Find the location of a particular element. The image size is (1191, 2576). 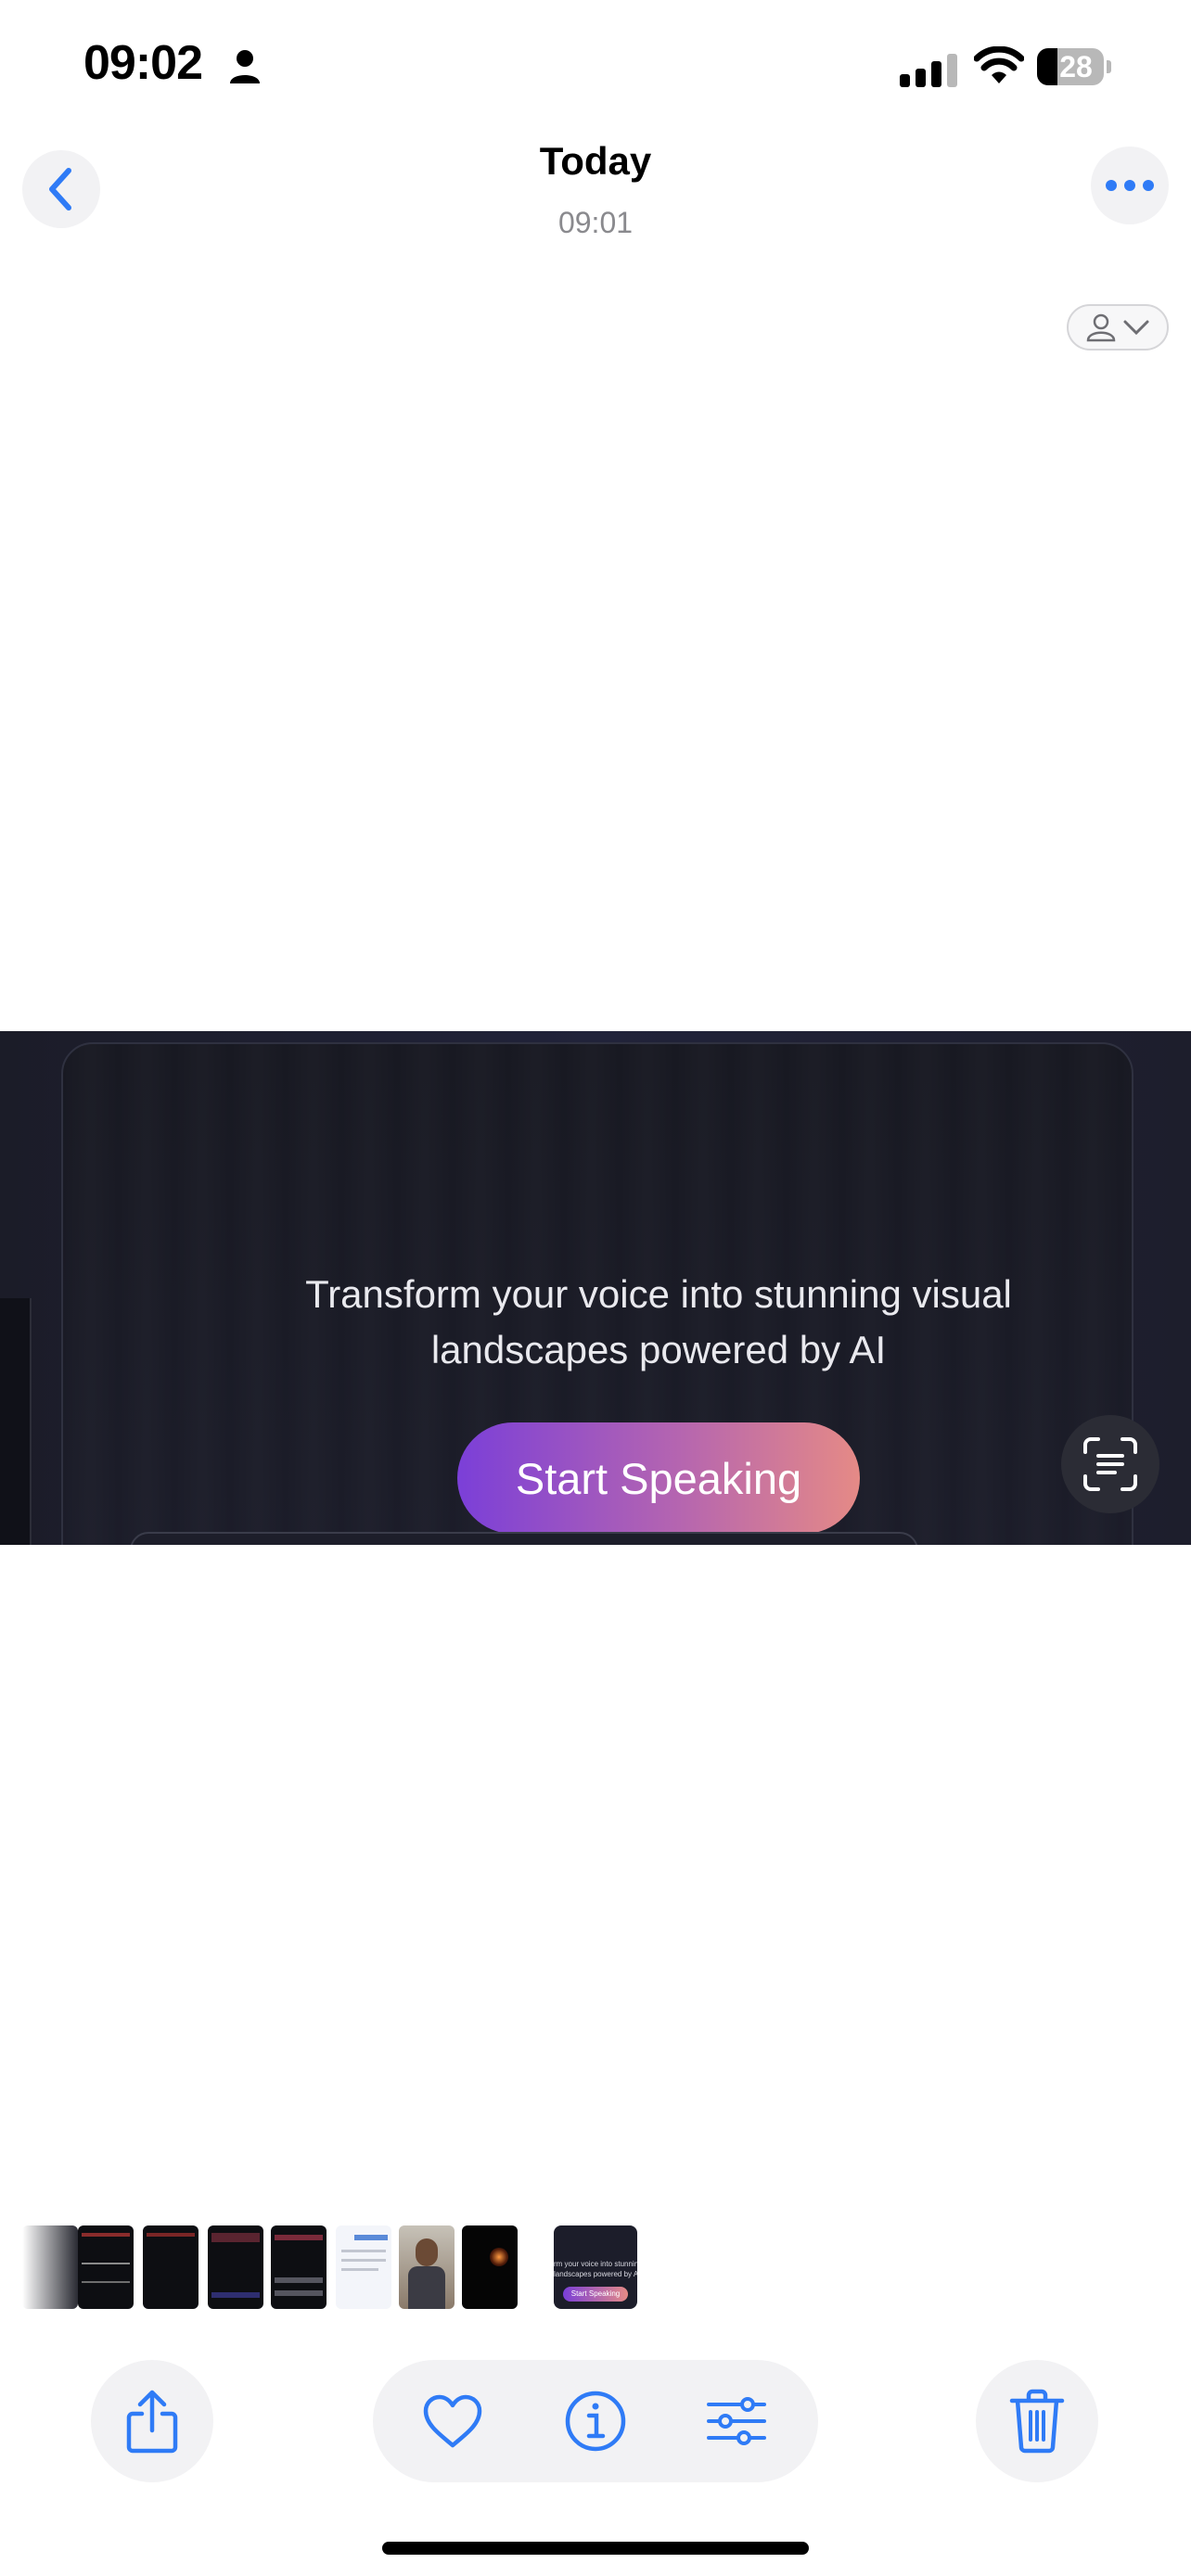

favorite-button is located at coordinates (452, 2421).